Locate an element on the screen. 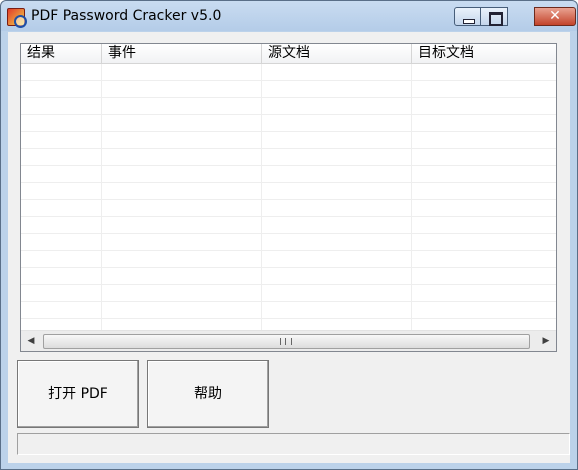 The height and width of the screenshot is (470, 578). column-header-event: 事件 is located at coordinates (182, 54).